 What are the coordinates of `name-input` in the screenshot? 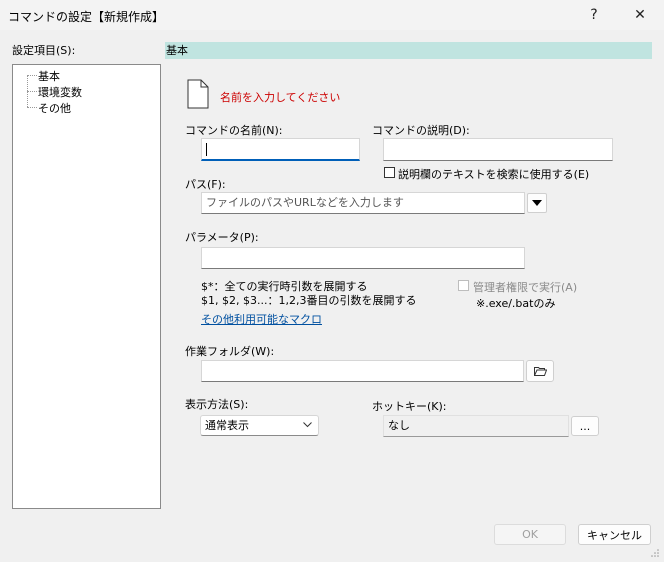 It's located at (280, 149).